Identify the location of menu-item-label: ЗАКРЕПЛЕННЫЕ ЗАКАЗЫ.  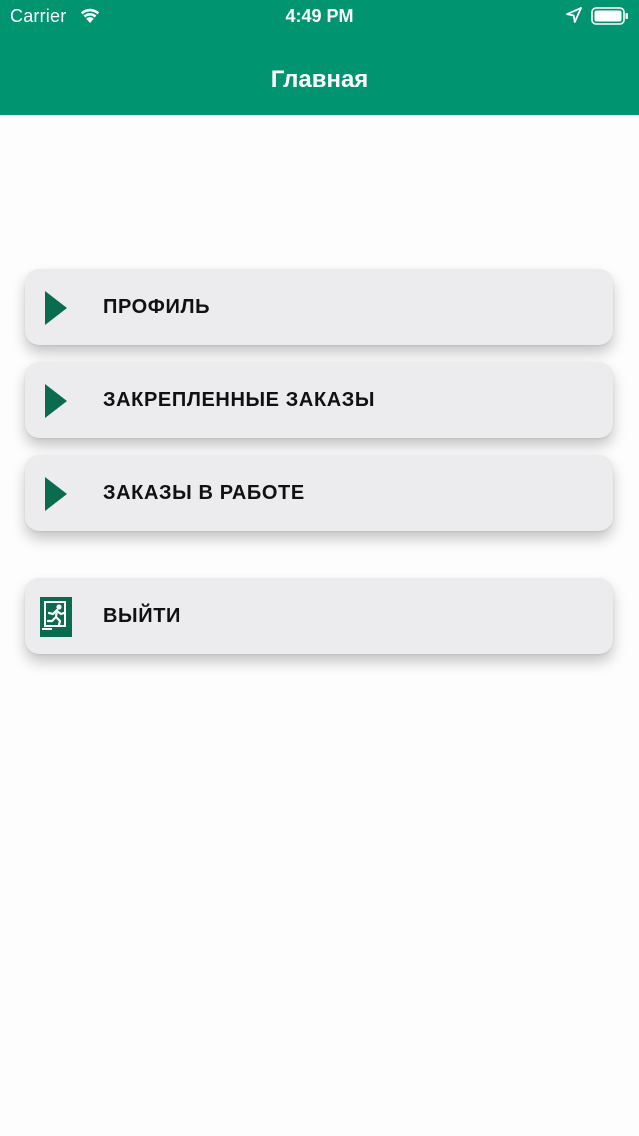
(239, 400).